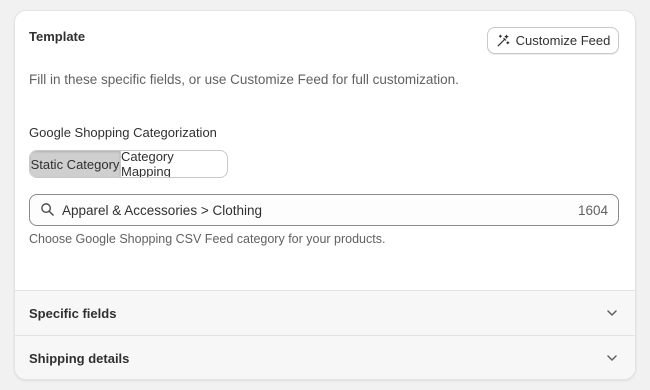 This screenshot has width=650, height=390. What do you see at coordinates (75, 164) in the screenshot?
I see `tab-static-category: Static Category` at bounding box center [75, 164].